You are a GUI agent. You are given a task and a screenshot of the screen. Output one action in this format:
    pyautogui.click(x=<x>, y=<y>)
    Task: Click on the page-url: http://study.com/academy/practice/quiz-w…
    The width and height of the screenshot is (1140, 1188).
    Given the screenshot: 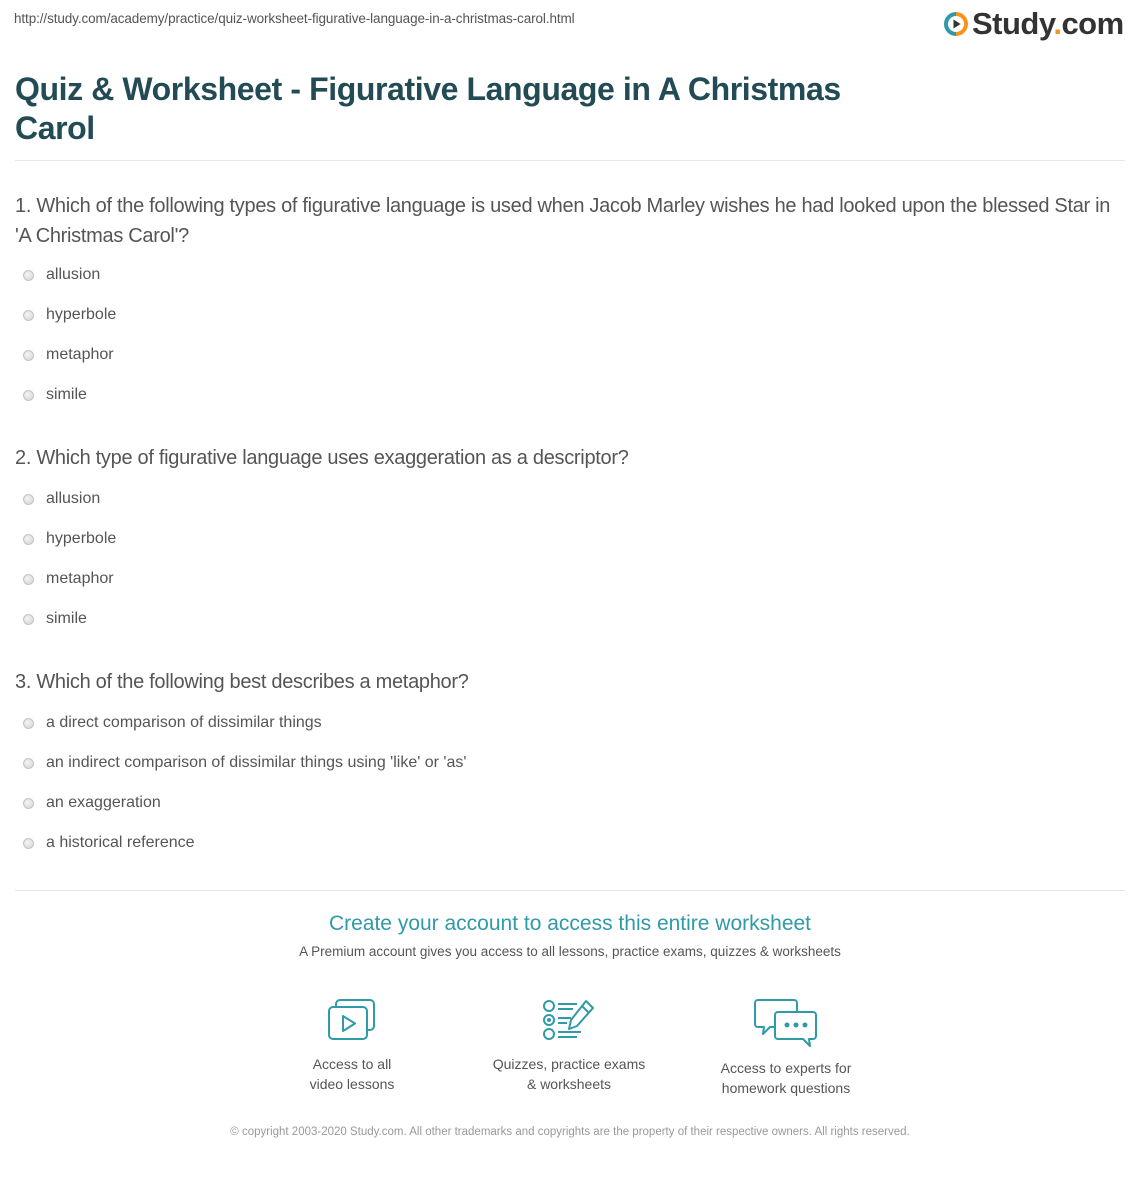 What is the action you would take?
    pyautogui.click(x=294, y=18)
    